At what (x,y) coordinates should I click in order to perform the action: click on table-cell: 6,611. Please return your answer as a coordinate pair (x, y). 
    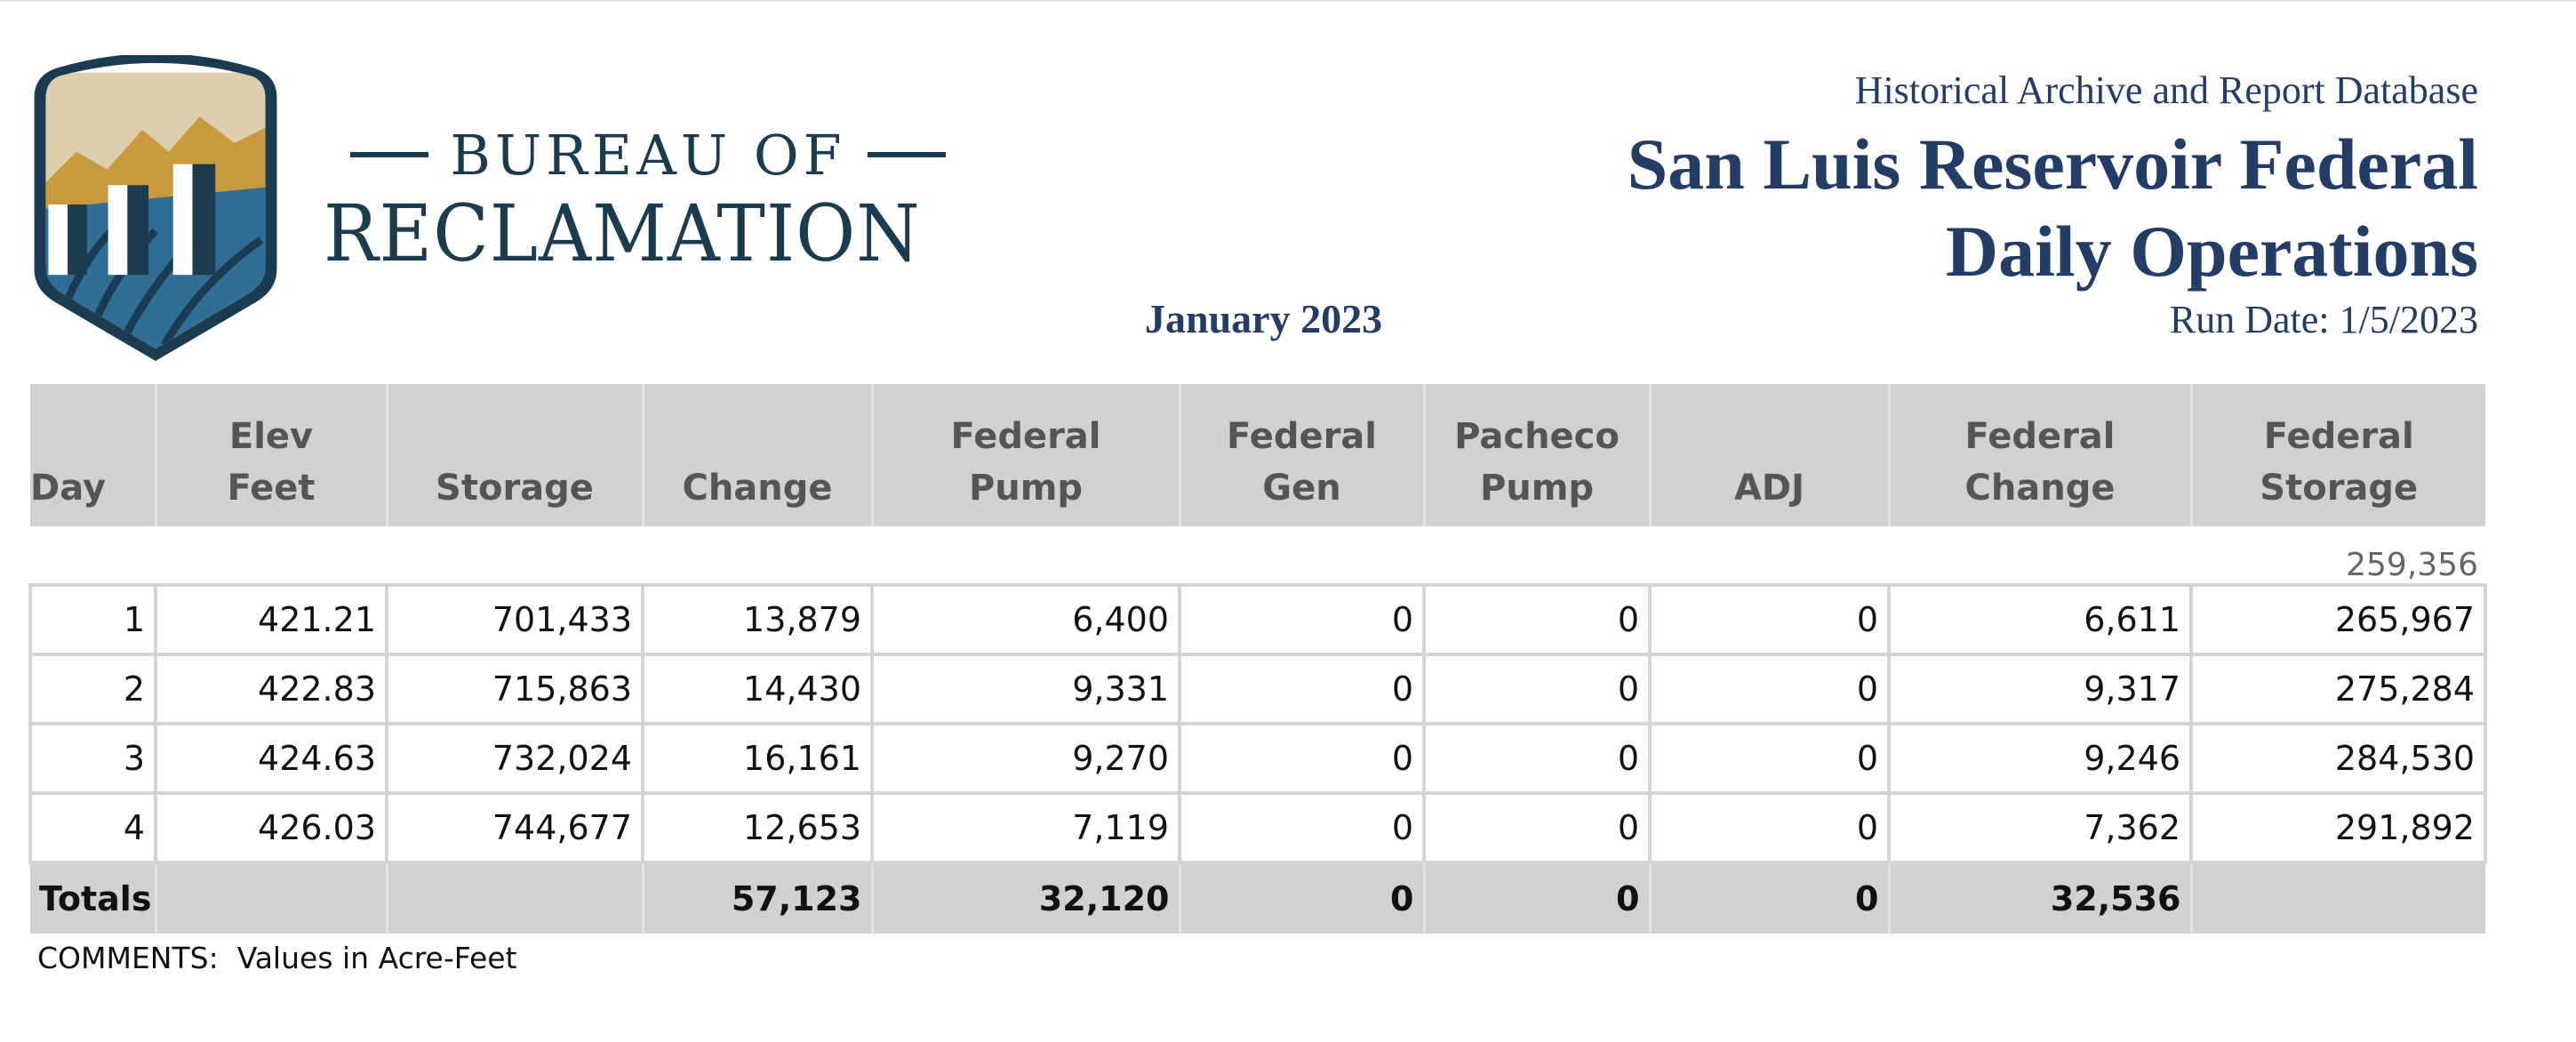
    Looking at the image, I should click on (2040, 619).